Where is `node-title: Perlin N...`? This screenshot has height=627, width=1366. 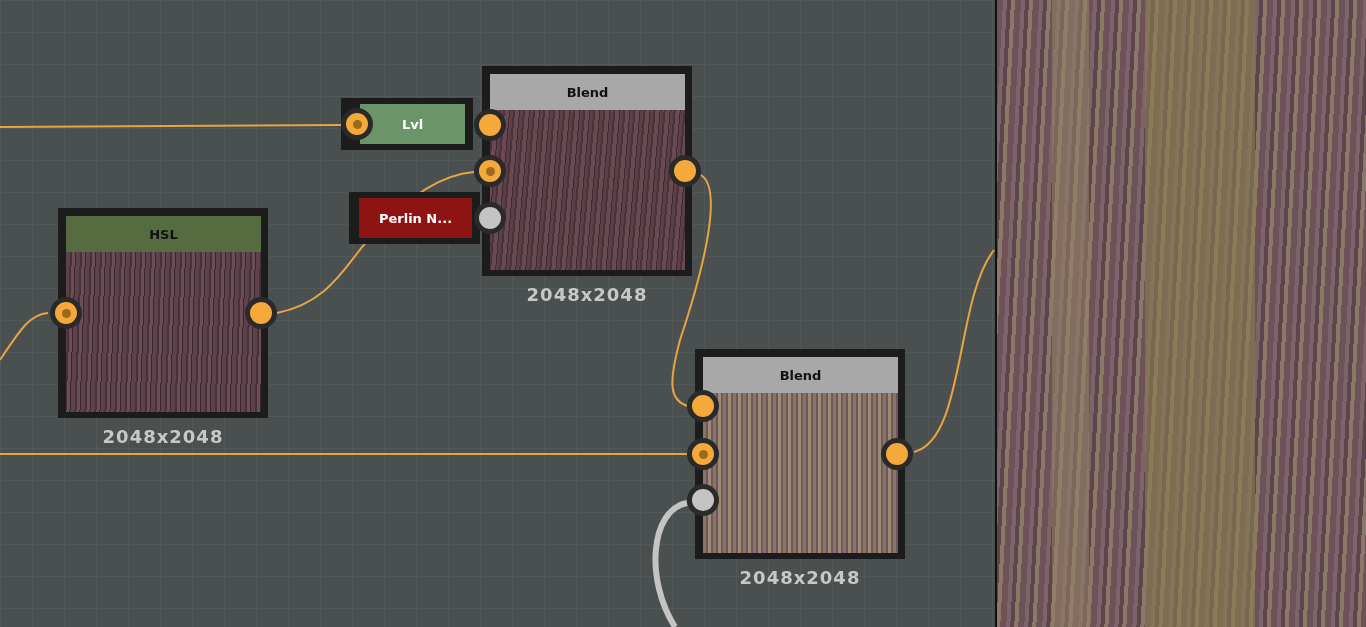 node-title: Perlin N... is located at coordinates (415, 218).